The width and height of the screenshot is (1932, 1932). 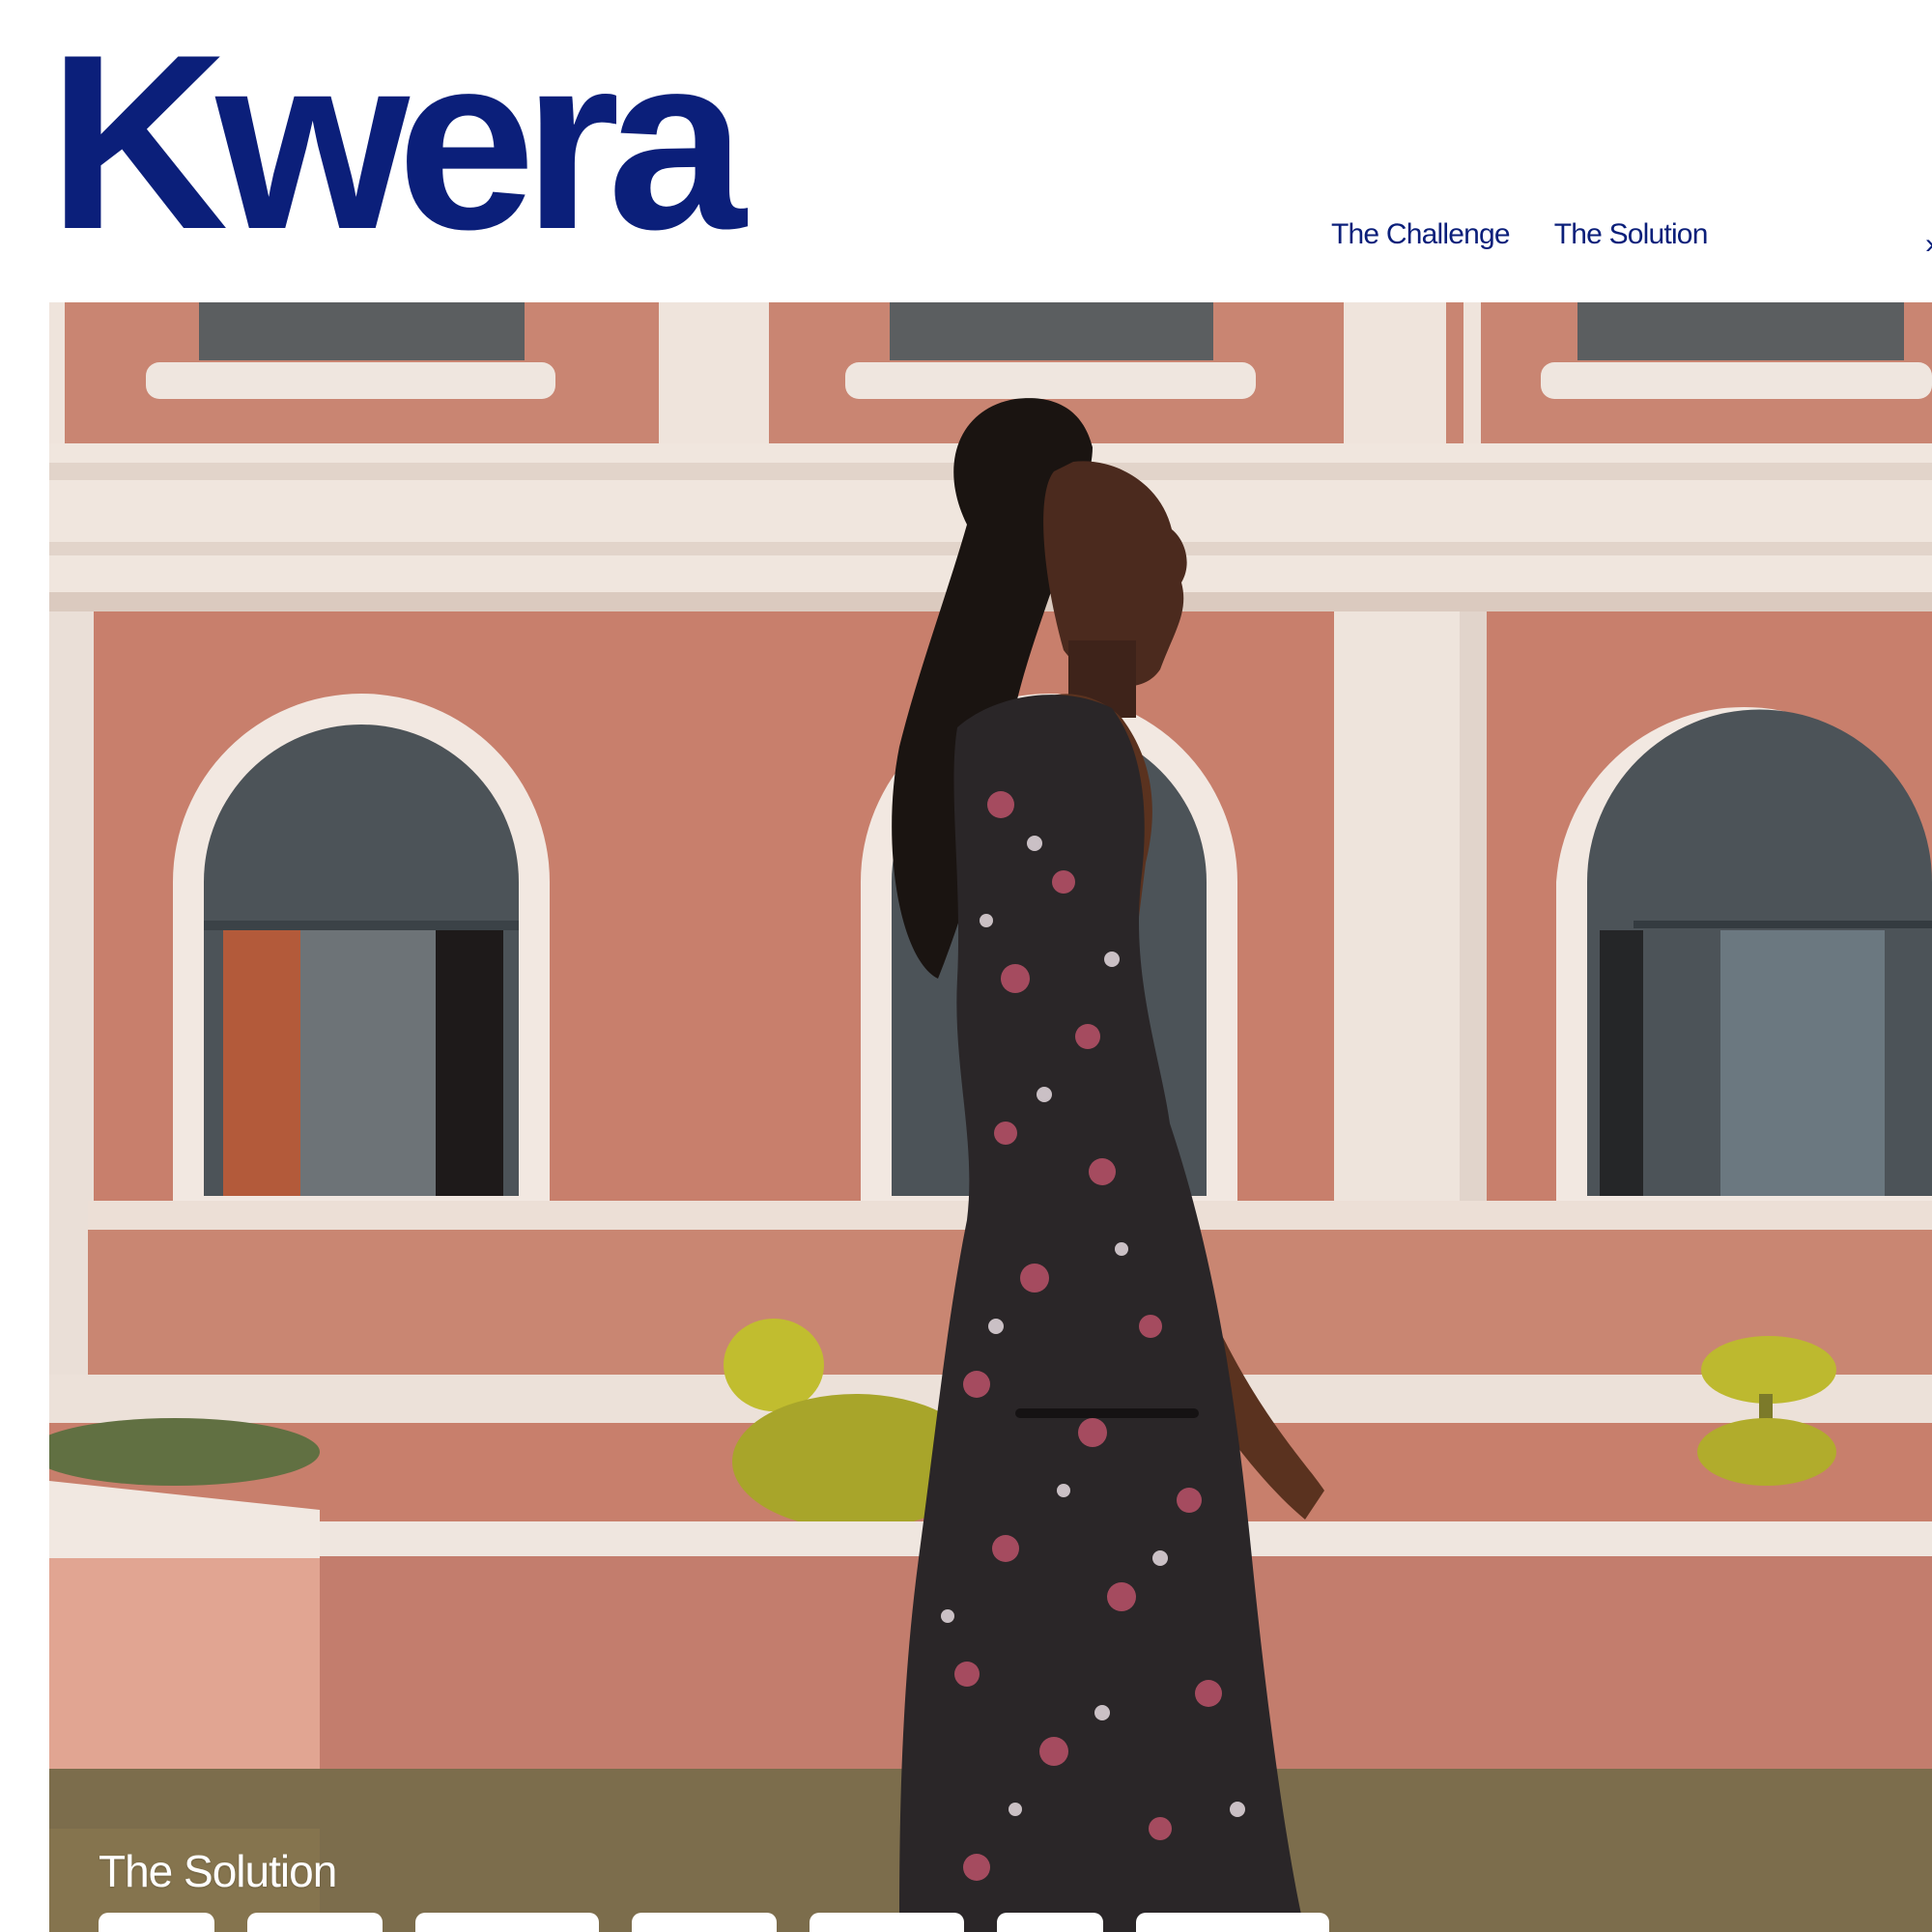 What do you see at coordinates (1519, 234) in the screenshot?
I see `main-nav: The Challenge The Solution` at bounding box center [1519, 234].